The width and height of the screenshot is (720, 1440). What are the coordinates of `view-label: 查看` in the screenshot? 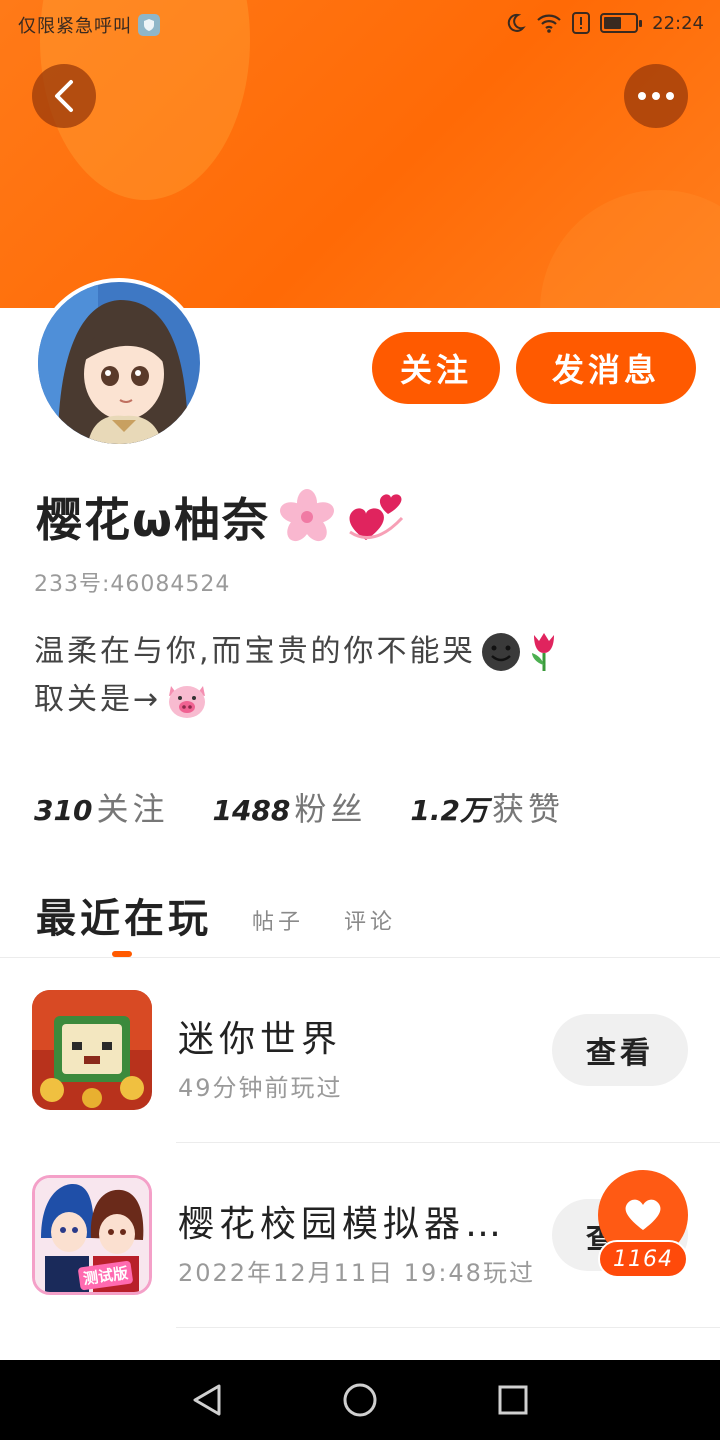 It's located at (620, 1053).